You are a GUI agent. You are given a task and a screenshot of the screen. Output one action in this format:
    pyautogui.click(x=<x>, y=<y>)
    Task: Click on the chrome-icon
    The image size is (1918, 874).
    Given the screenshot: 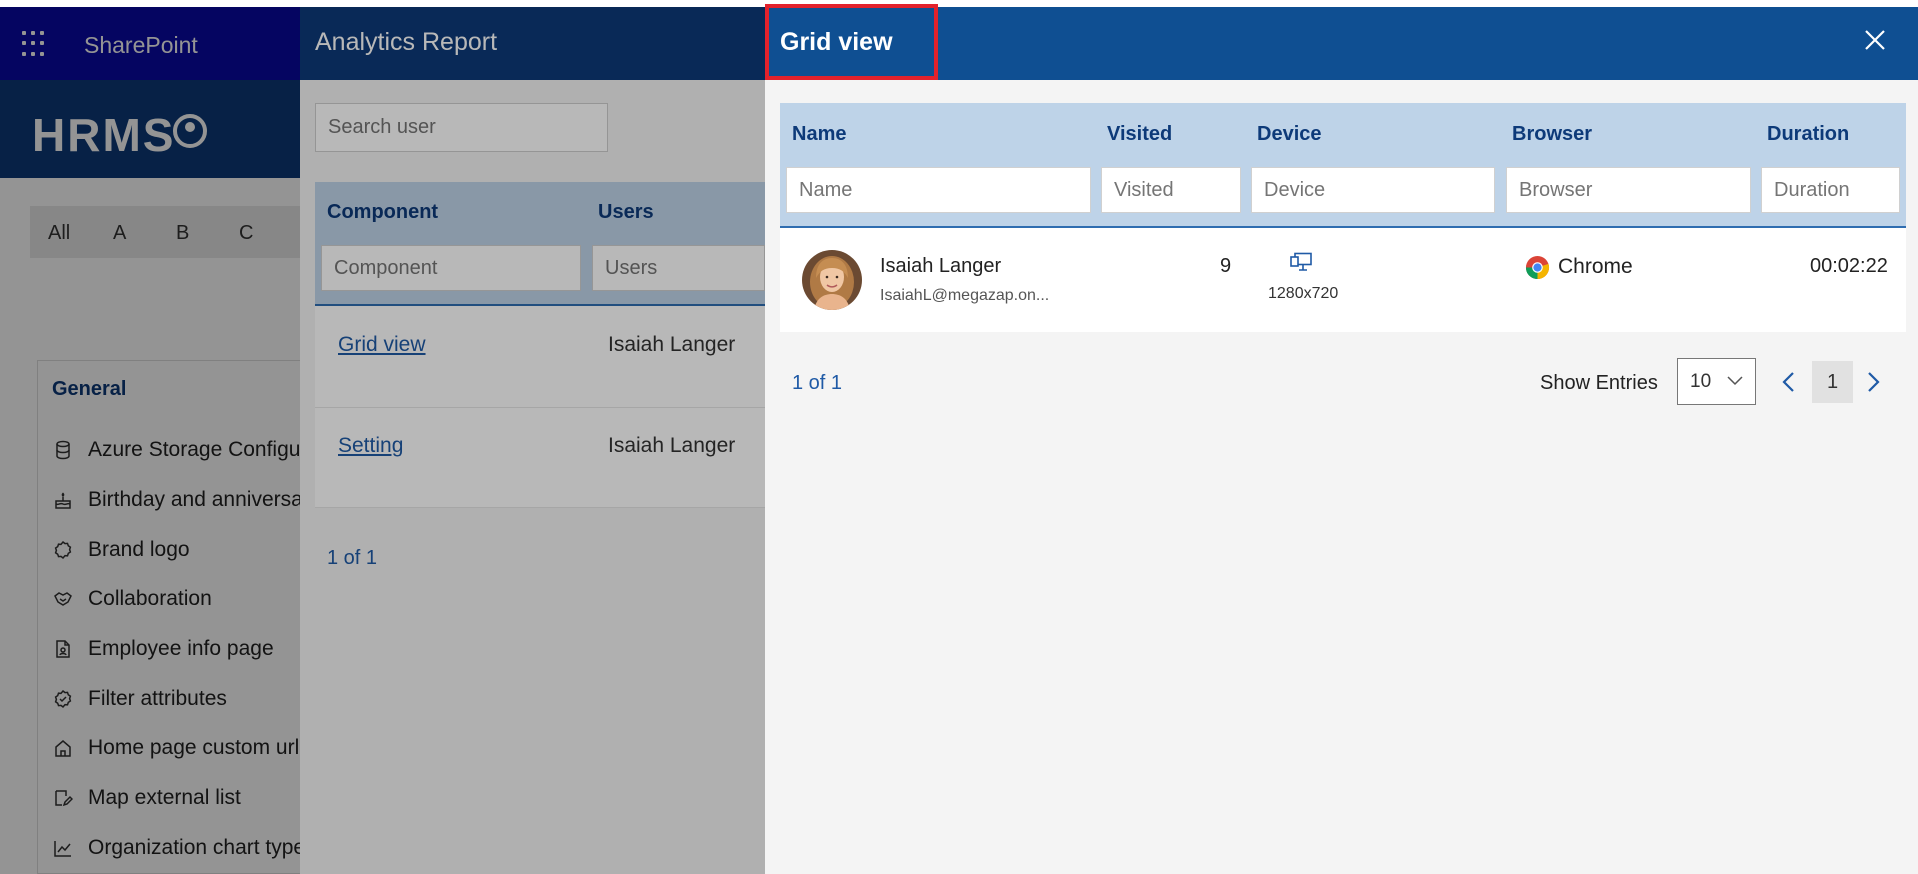 What is the action you would take?
    pyautogui.click(x=1537, y=267)
    